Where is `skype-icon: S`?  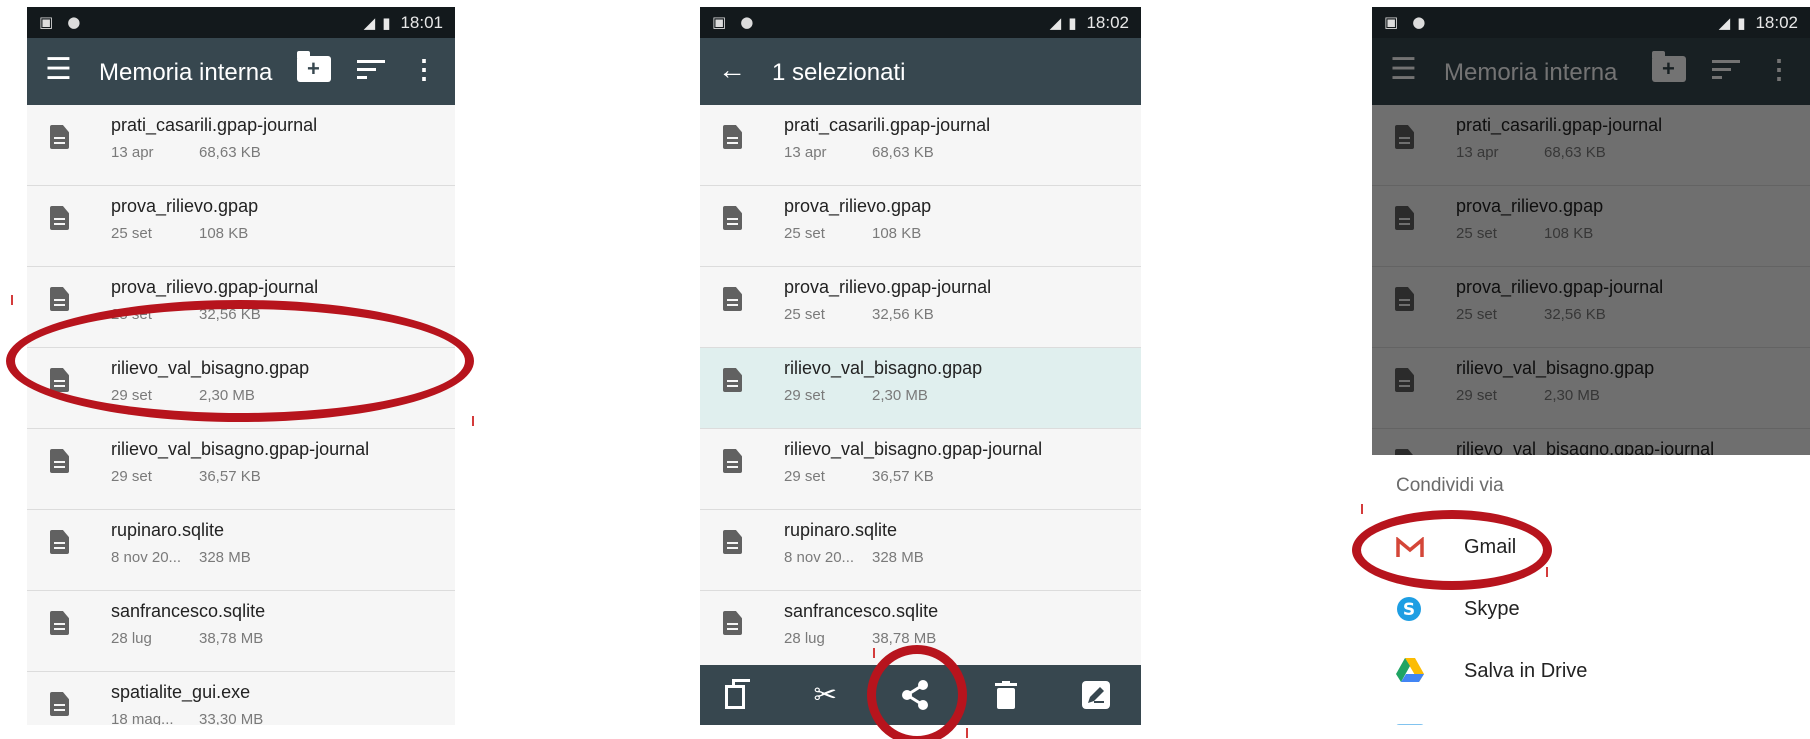
skype-icon: S is located at coordinates (1410, 610).